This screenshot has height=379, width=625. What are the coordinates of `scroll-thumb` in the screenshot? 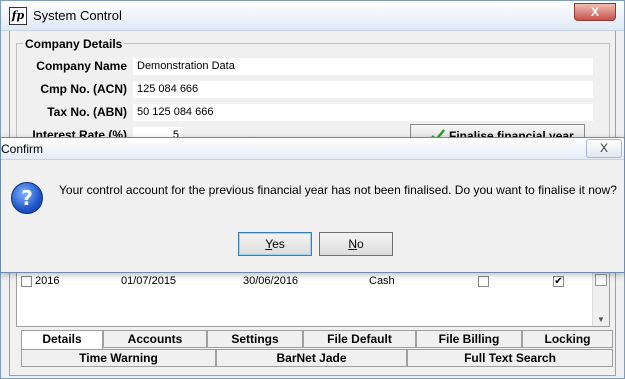 It's located at (601, 280).